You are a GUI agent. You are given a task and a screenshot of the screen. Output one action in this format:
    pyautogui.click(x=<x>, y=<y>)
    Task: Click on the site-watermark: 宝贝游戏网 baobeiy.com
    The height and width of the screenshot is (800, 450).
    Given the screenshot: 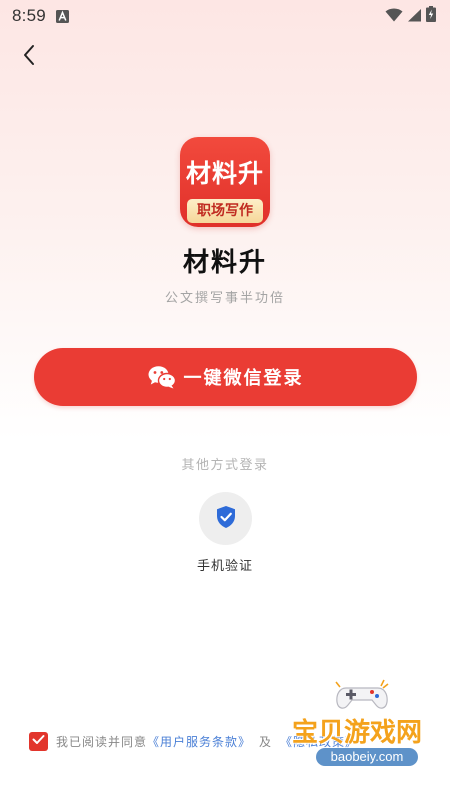 What is the action you would take?
    pyautogui.click(x=362, y=729)
    